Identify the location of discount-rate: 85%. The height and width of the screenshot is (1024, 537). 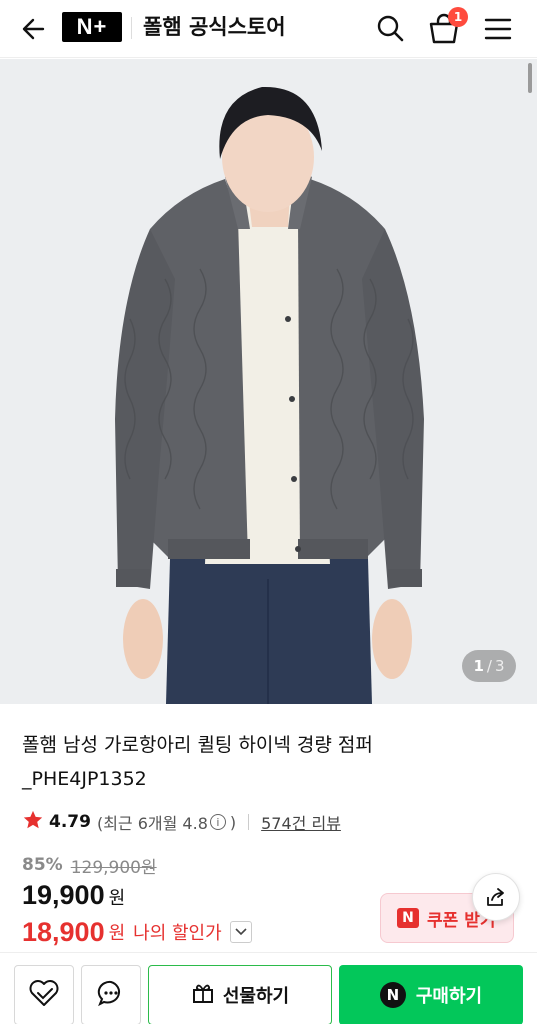
(42, 865).